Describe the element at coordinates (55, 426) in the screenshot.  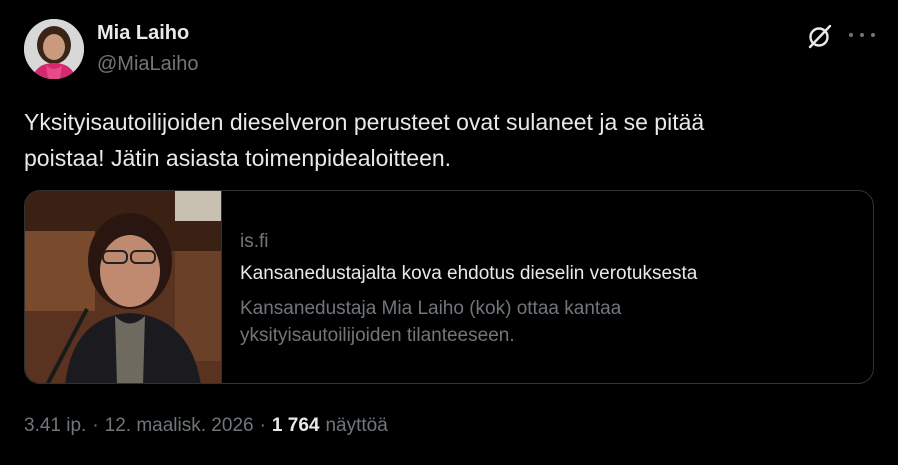
I see `tweet-time: 3.41 ip.` at that location.